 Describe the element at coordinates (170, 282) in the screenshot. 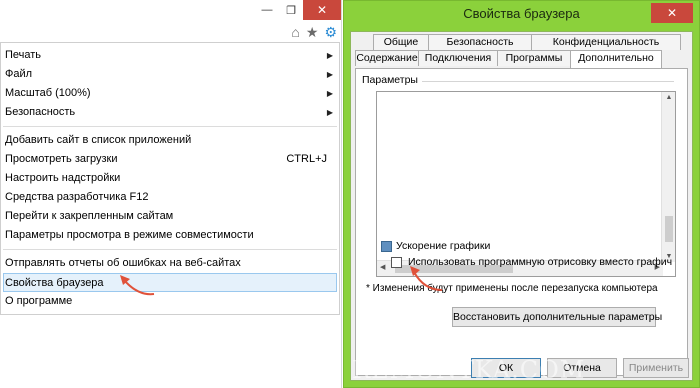

I see `menu-item-browser-properties: Свойства браузера` at that location.